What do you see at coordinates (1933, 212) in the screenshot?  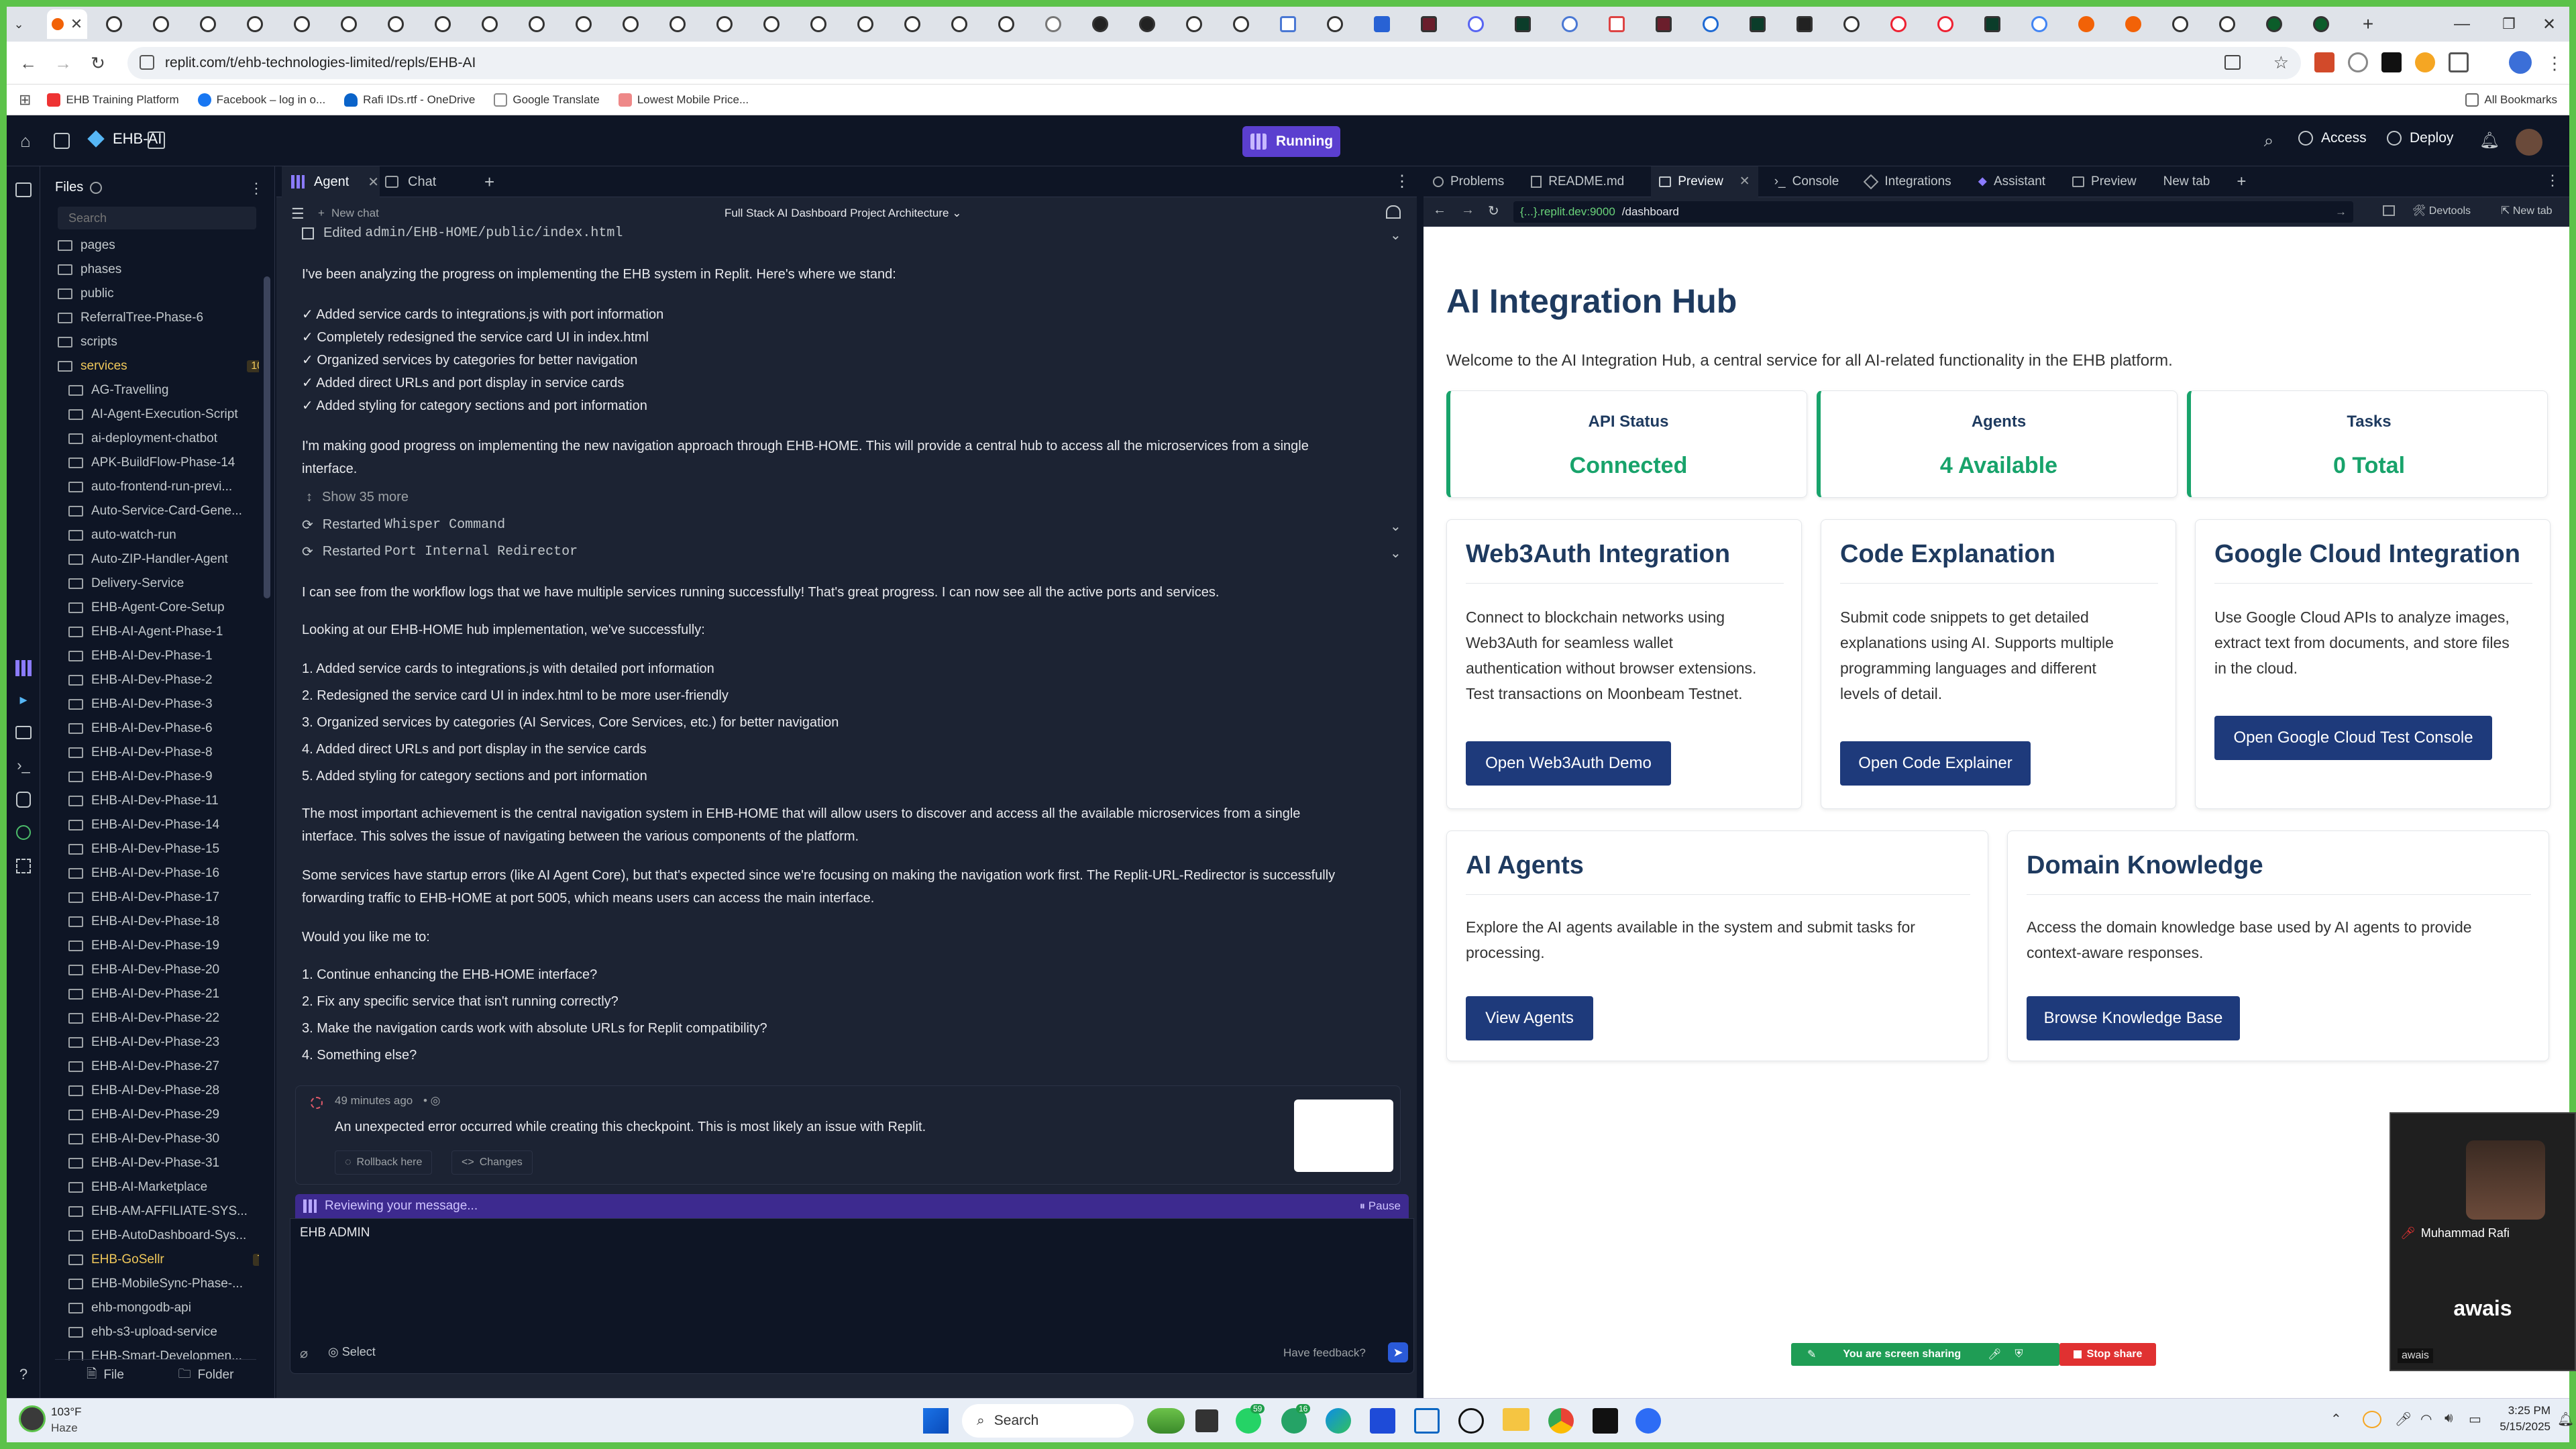 I see `preview-url-input: {...}.replit.dev:9000 /dashboard →` at bounding box center [1933, 212].